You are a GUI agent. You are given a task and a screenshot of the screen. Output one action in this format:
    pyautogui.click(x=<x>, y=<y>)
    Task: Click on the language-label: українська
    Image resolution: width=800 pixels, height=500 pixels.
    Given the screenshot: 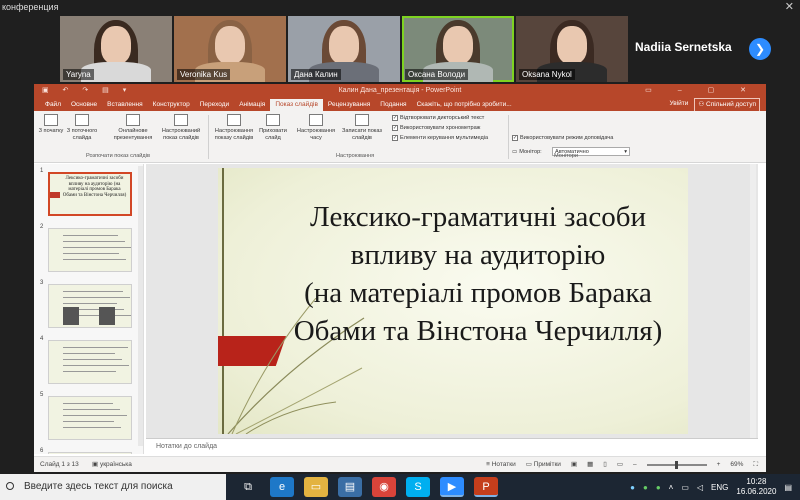 What is the action you would take?
    pyautogui.click(x=115, y=464)
    